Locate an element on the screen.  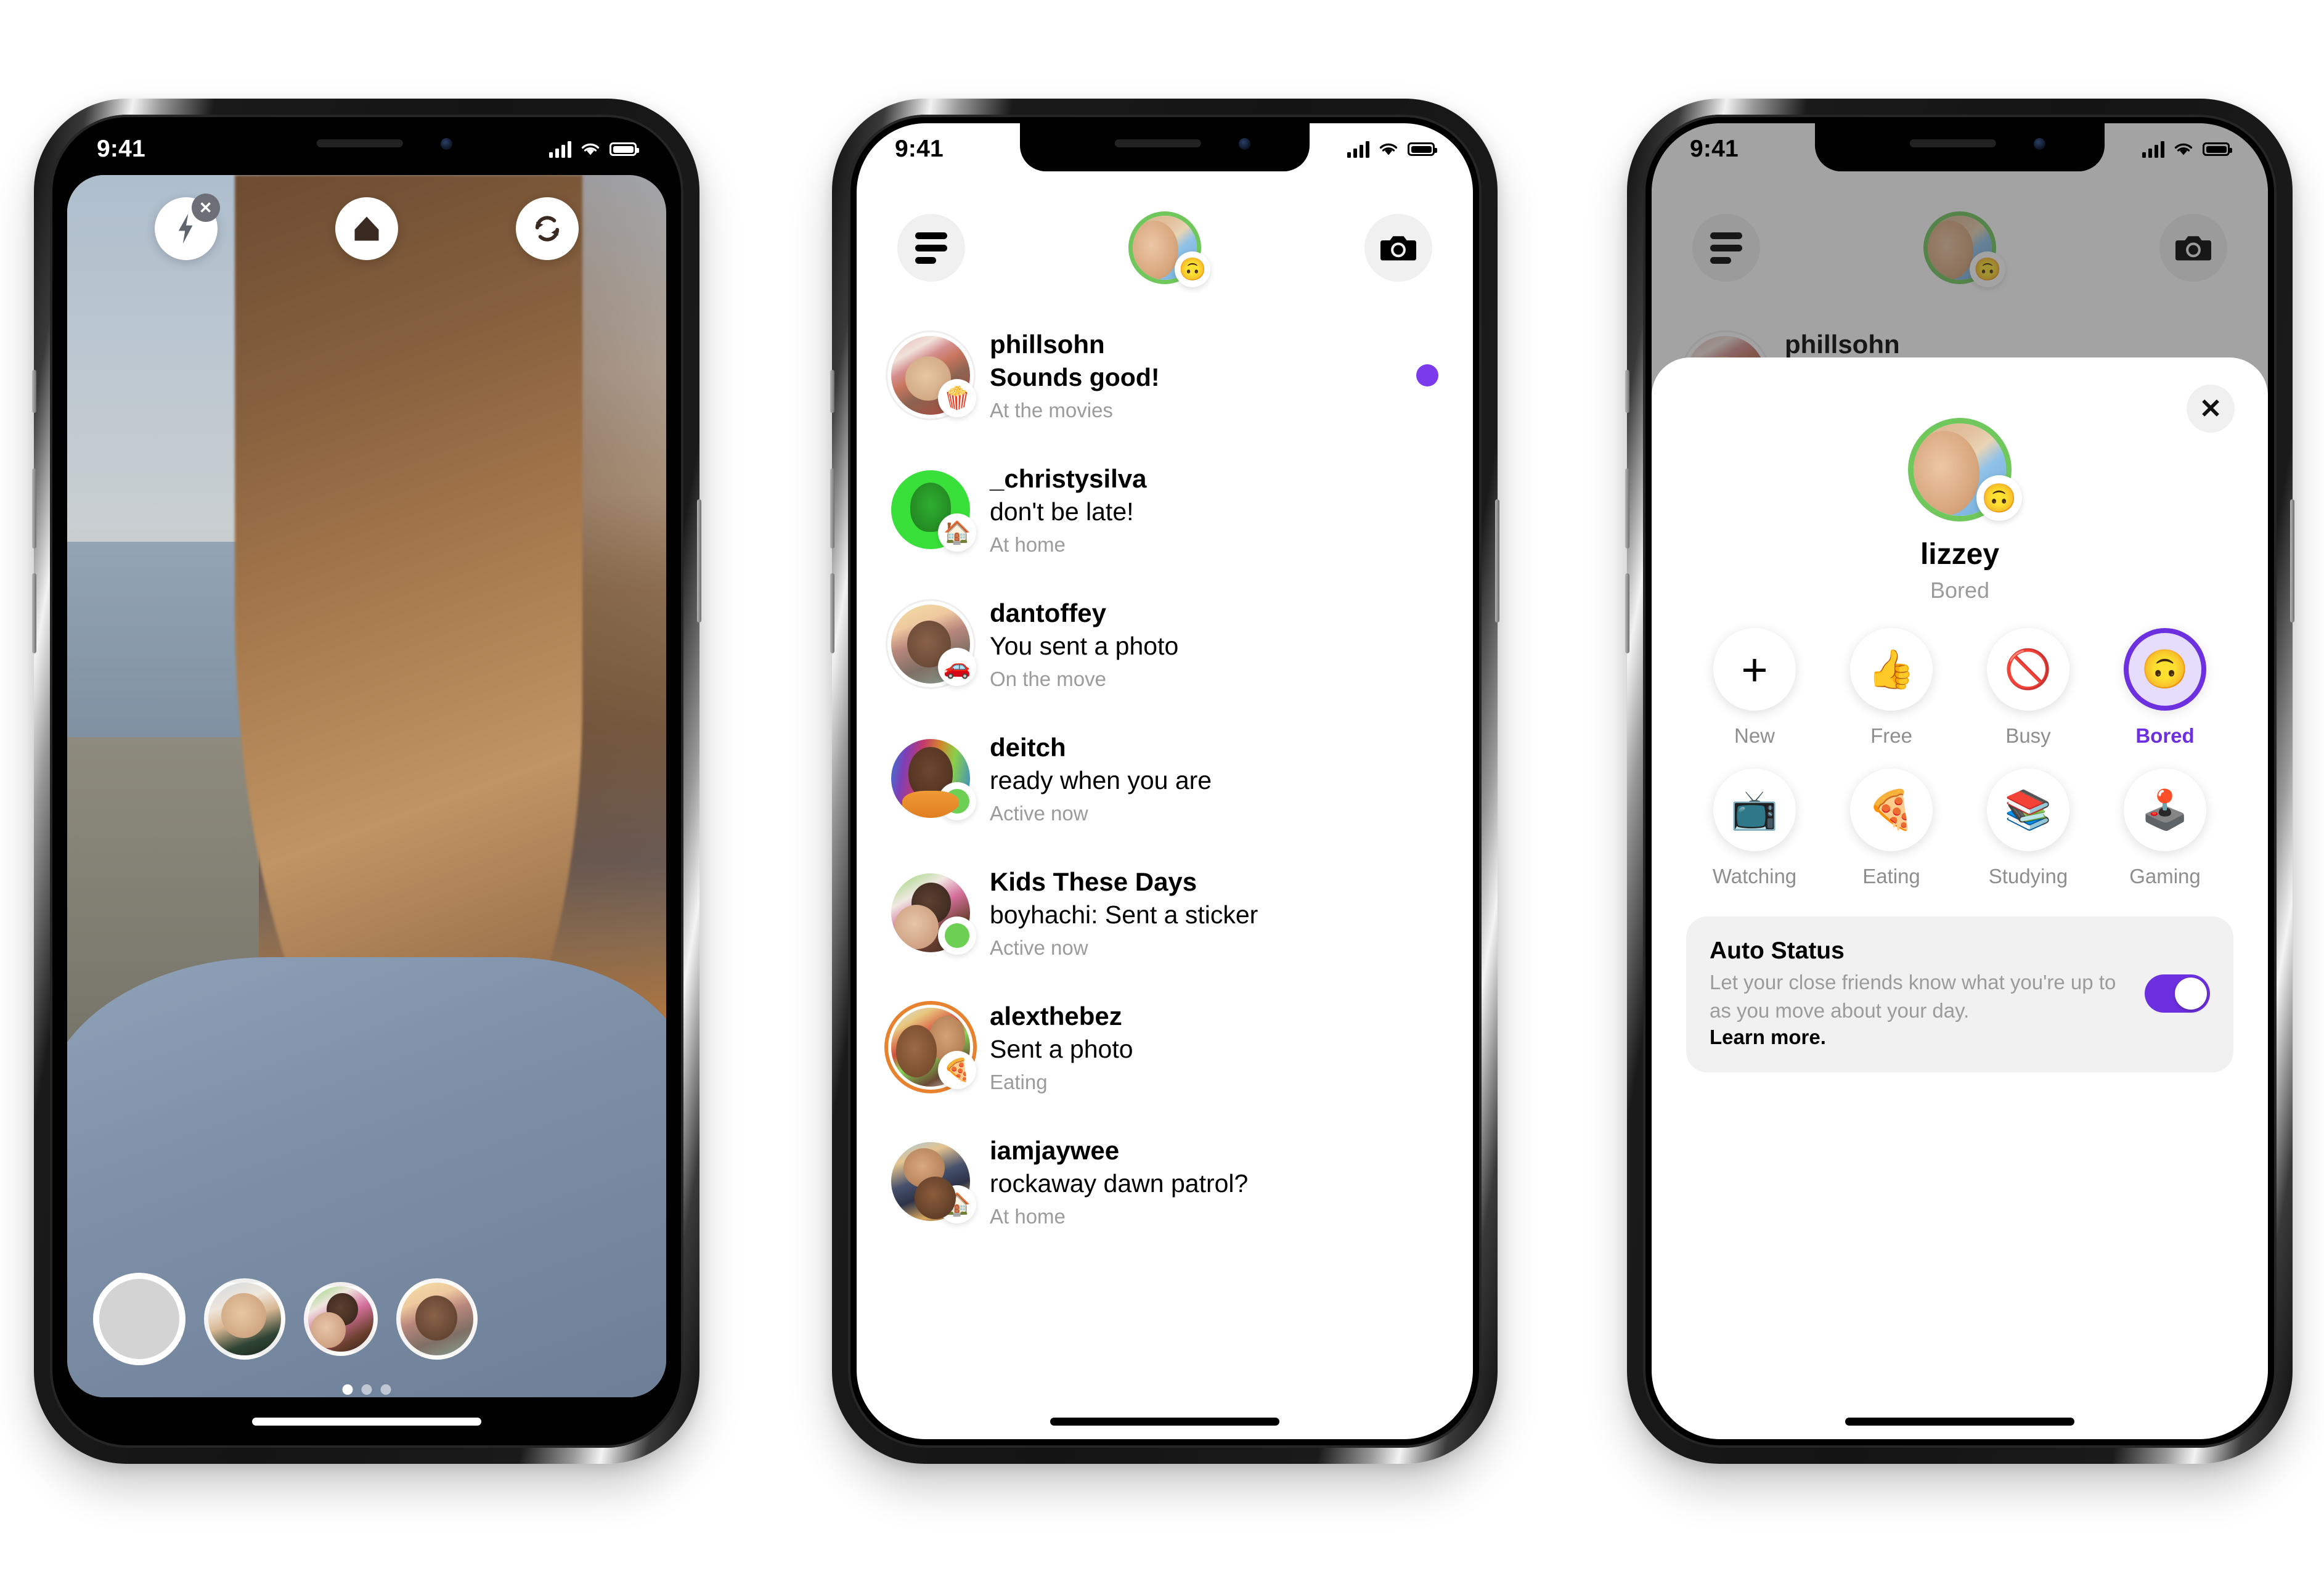
status-bar-icons is located at coordinates (1392, 149).